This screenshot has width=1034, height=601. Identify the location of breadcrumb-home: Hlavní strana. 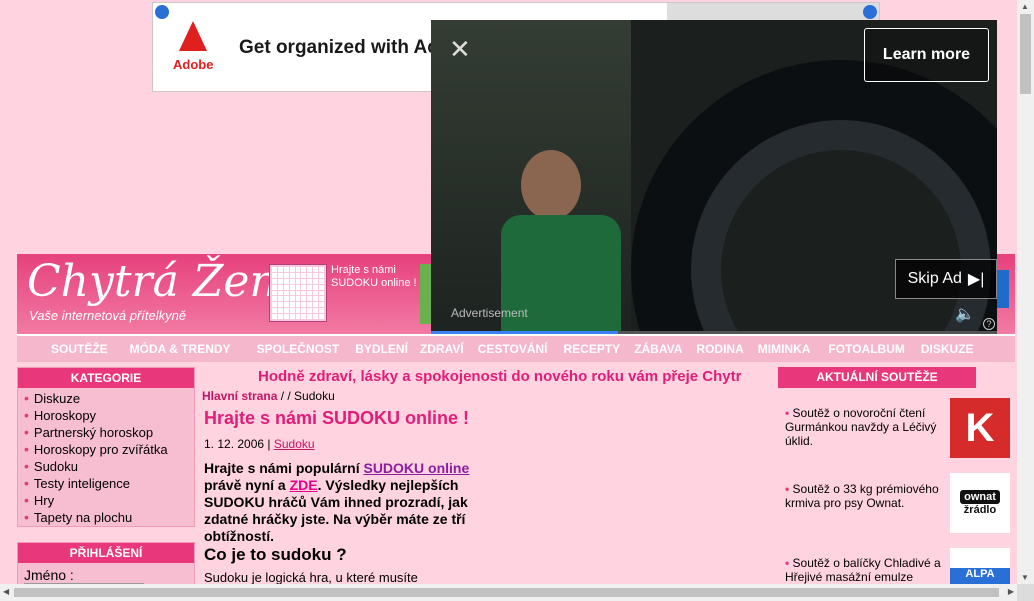
(239, 396).